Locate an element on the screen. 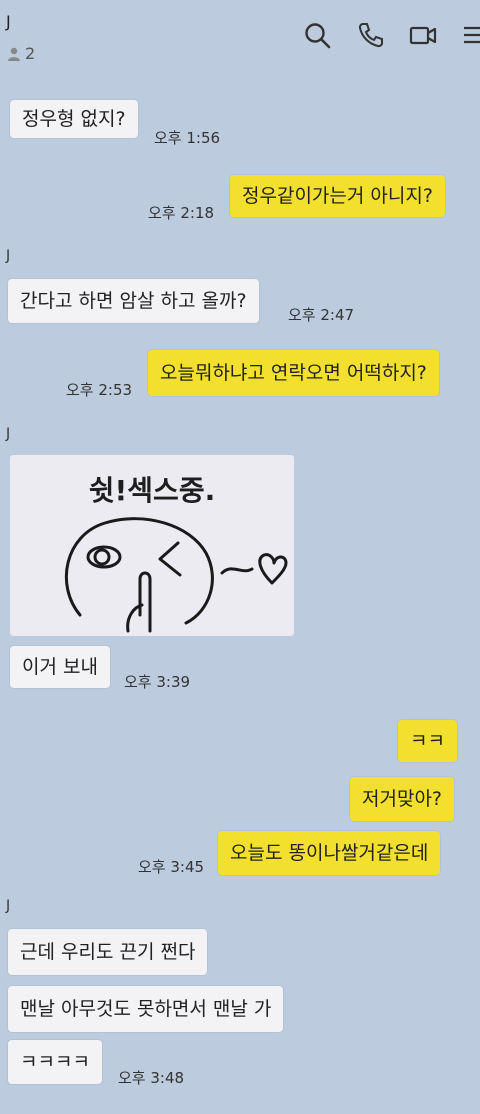 The height and width of the screenshot is (1114, 480). video-call-icon is located at coordinates (423, 35).